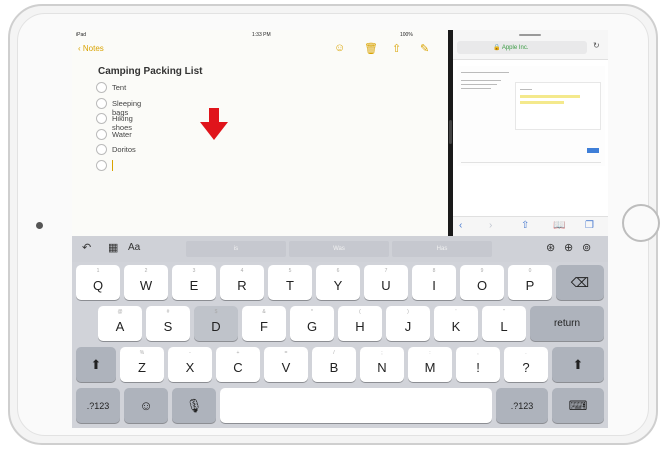 The image size is (666, 449). Describe the element at coordinates (79, 48) in the screenshot. I see `chevron-left-icon: ‹` at that location.